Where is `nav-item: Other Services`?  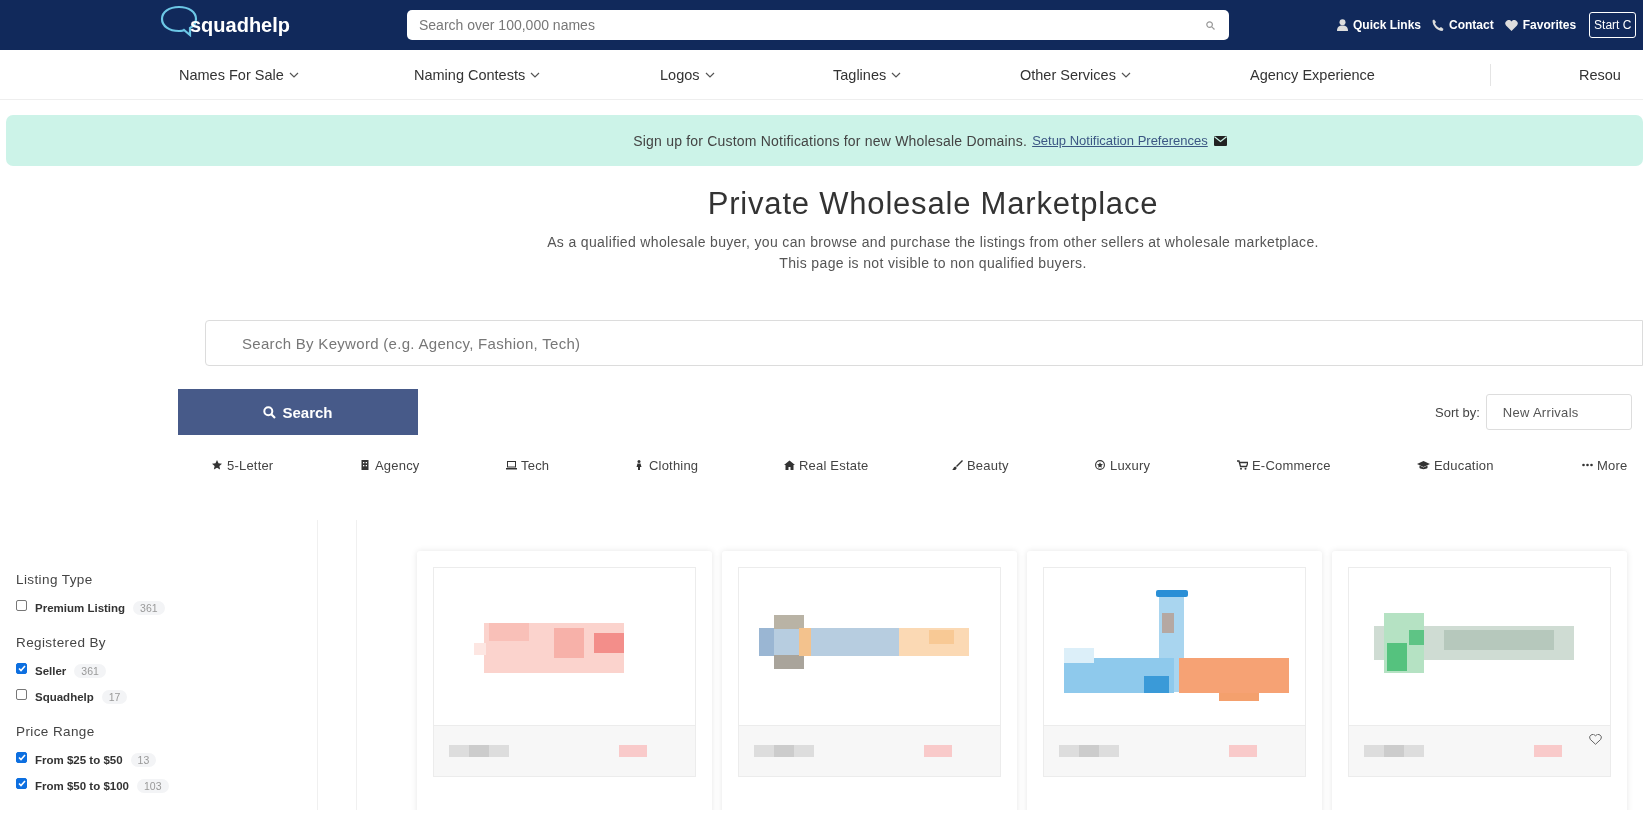 nav-item: Other Services is located at coordinates (1135, 74).